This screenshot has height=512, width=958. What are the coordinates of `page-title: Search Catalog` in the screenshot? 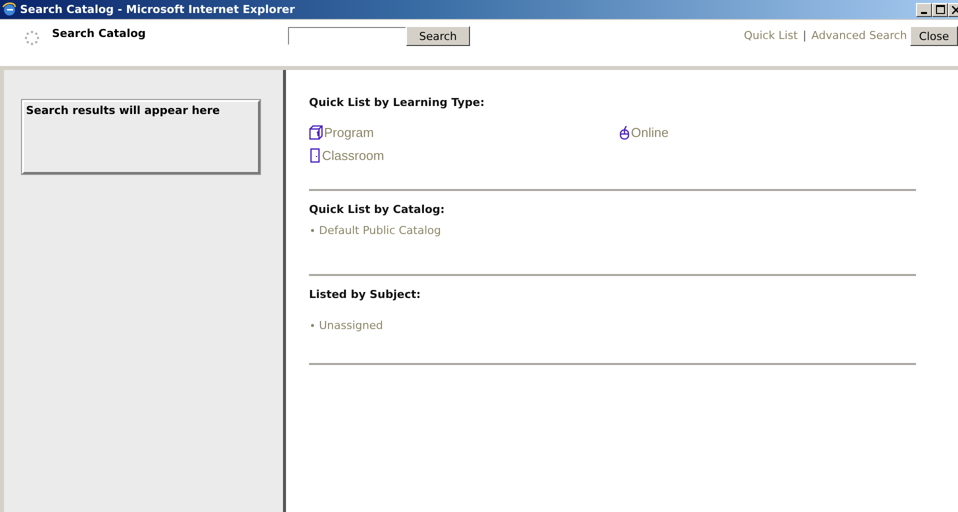 It's located at (99, 33).